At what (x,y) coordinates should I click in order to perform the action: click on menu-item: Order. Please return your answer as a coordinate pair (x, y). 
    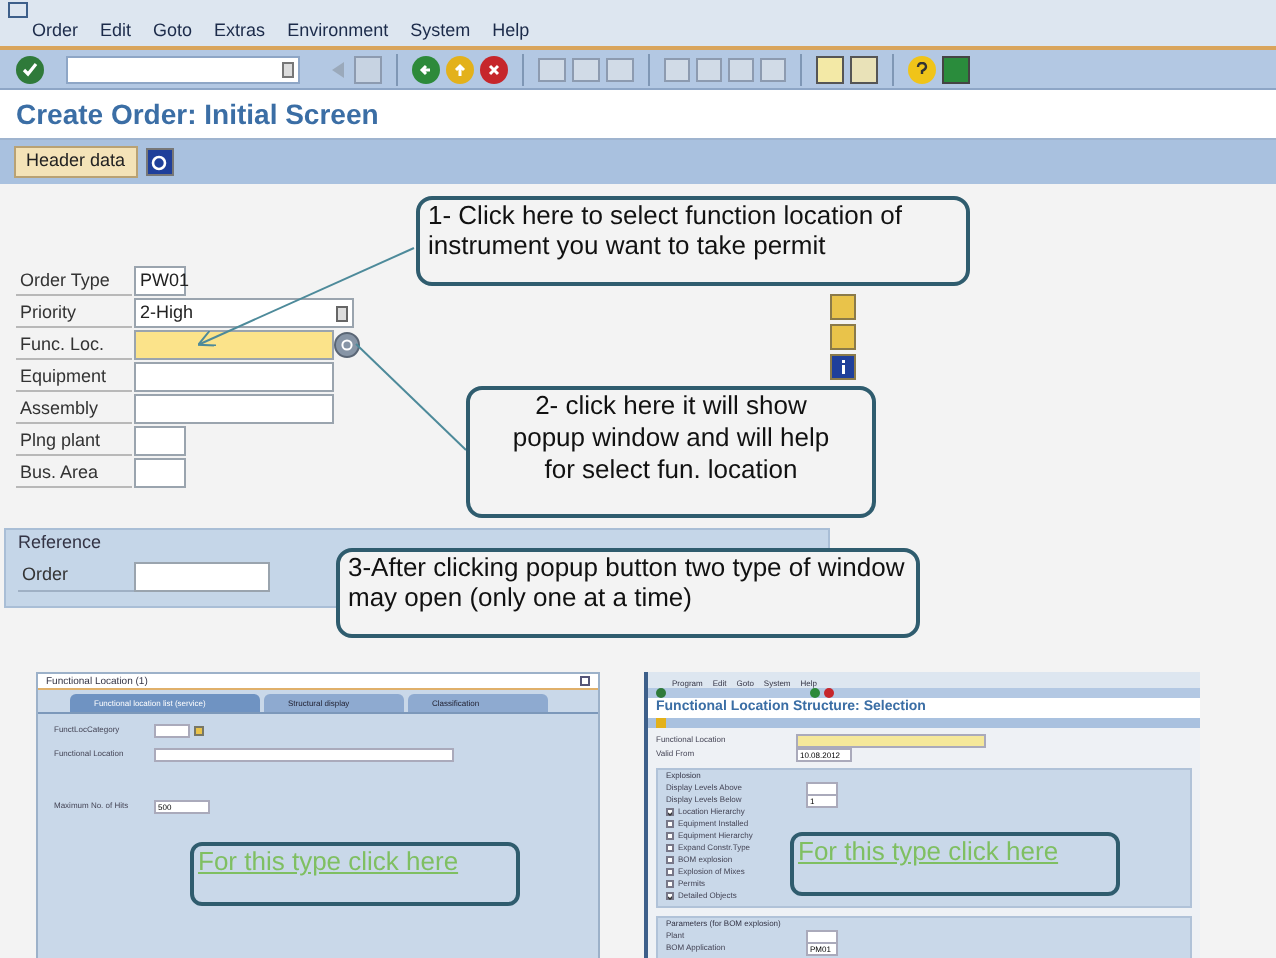
    Looking at the image, I should click on (55, 30).